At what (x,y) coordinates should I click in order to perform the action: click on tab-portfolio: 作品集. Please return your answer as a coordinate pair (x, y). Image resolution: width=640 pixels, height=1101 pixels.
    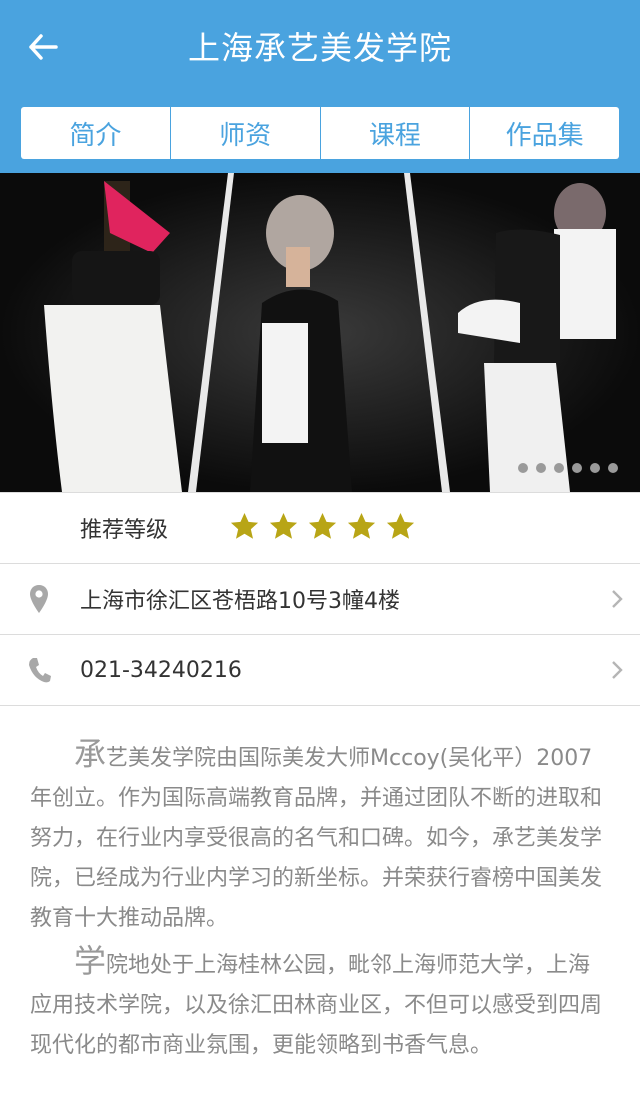
    Looking at the image, I should click on (544, 133).